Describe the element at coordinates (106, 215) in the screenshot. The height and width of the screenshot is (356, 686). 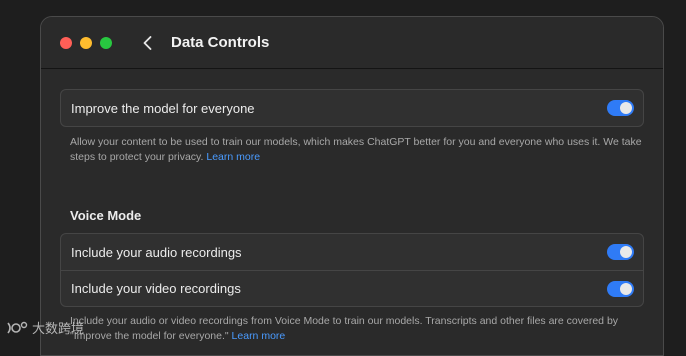
I see `voice-mode-heading: Voice Mode` at that location.